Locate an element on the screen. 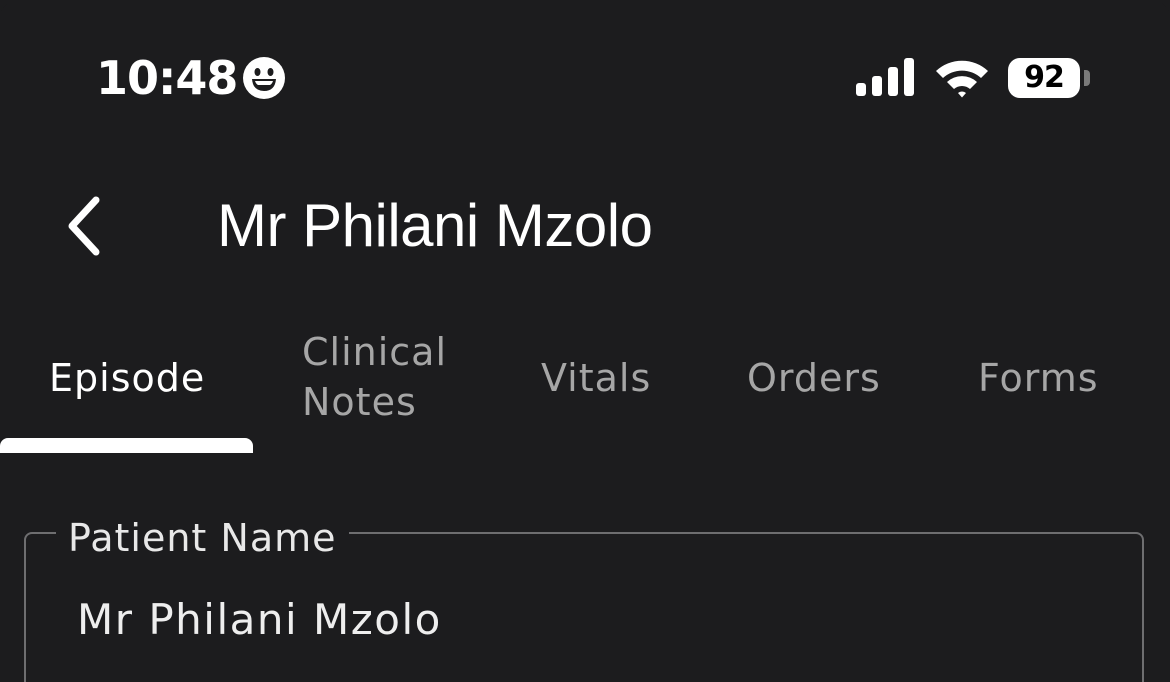 The height and width of the screenshot is (682, 1170). wifi-icon is located at coordinates (962, 79).